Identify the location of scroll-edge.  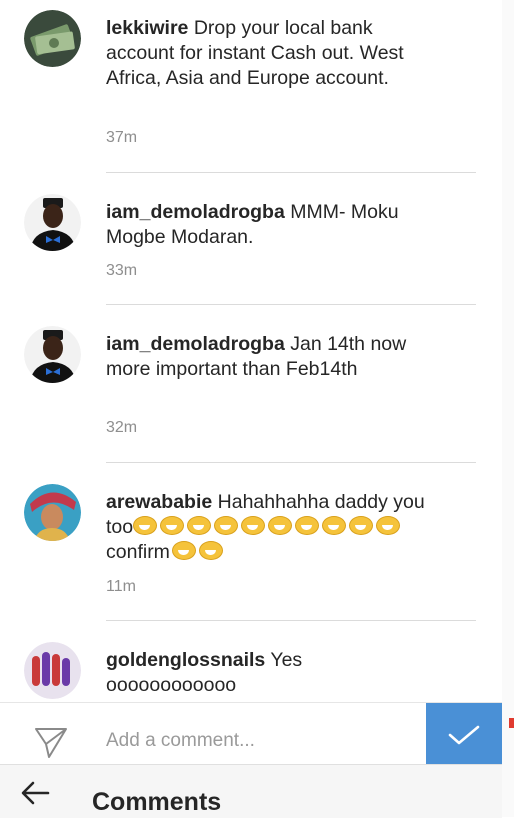
(508, 408).